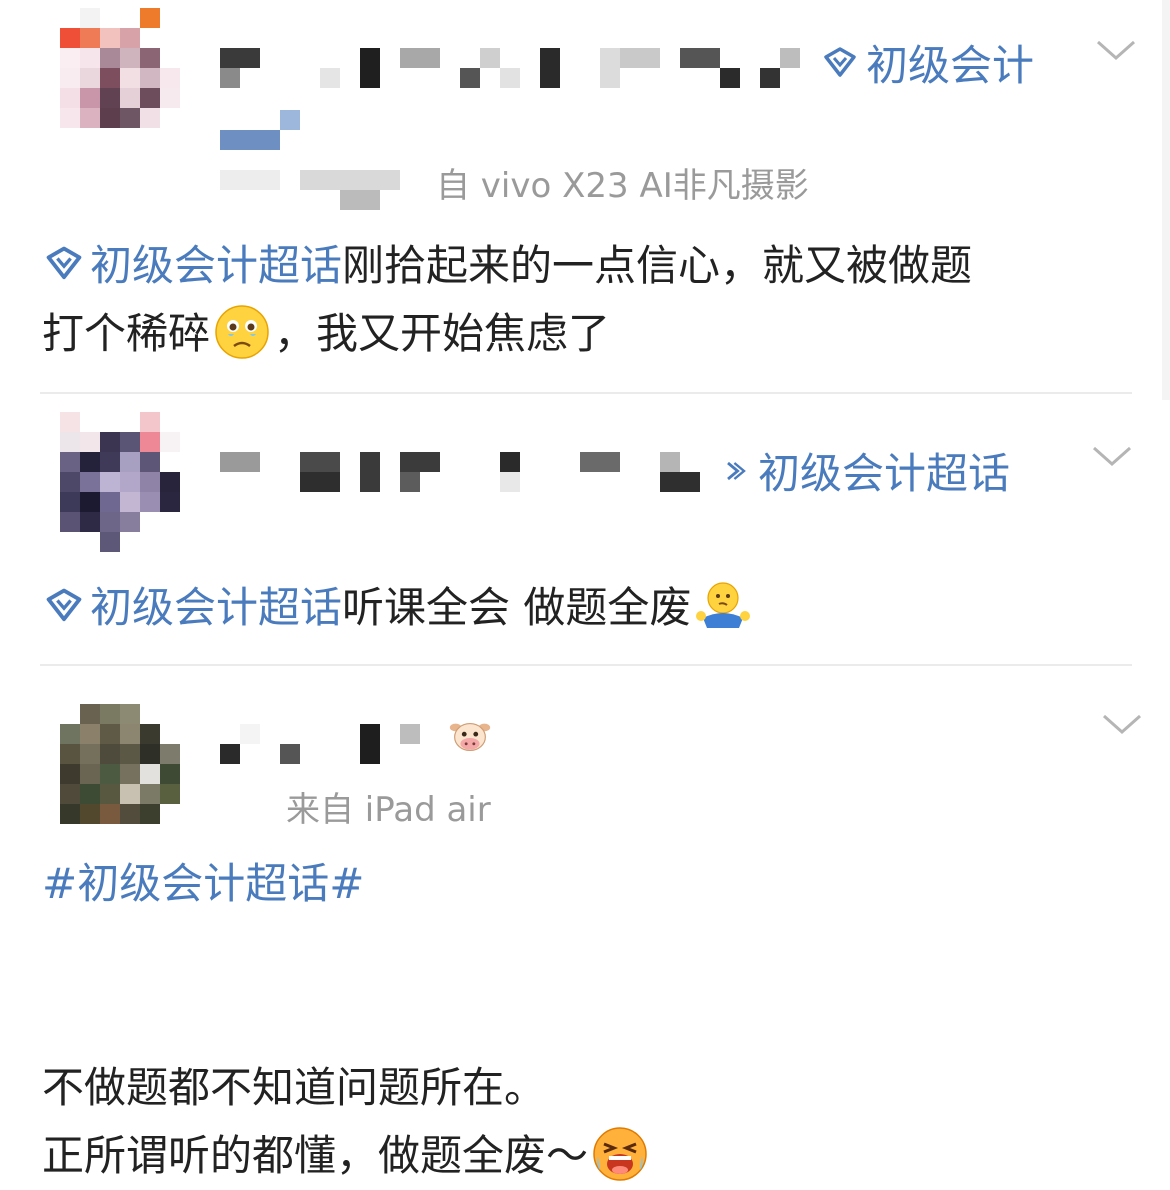 This screenshot has height=1190, width=1170. Describe the element at coordinates (315, 1155) in the screenshot. I see `post-text: 正所谓听的都懂，做题全废～` at that location.